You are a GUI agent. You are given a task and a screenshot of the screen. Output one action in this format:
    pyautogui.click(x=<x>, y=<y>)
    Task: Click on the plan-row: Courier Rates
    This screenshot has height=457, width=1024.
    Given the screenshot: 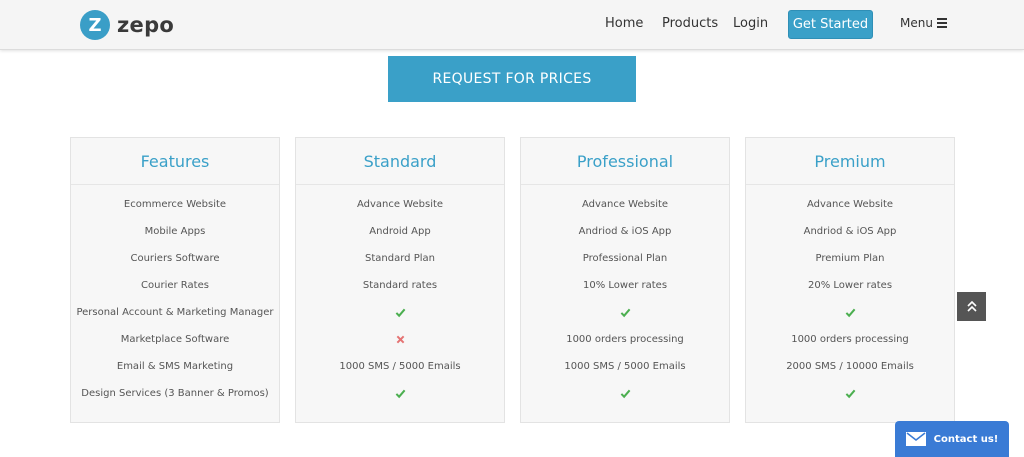 What is the action you would take?
    pyautogui.click(x=175, y=285)
    